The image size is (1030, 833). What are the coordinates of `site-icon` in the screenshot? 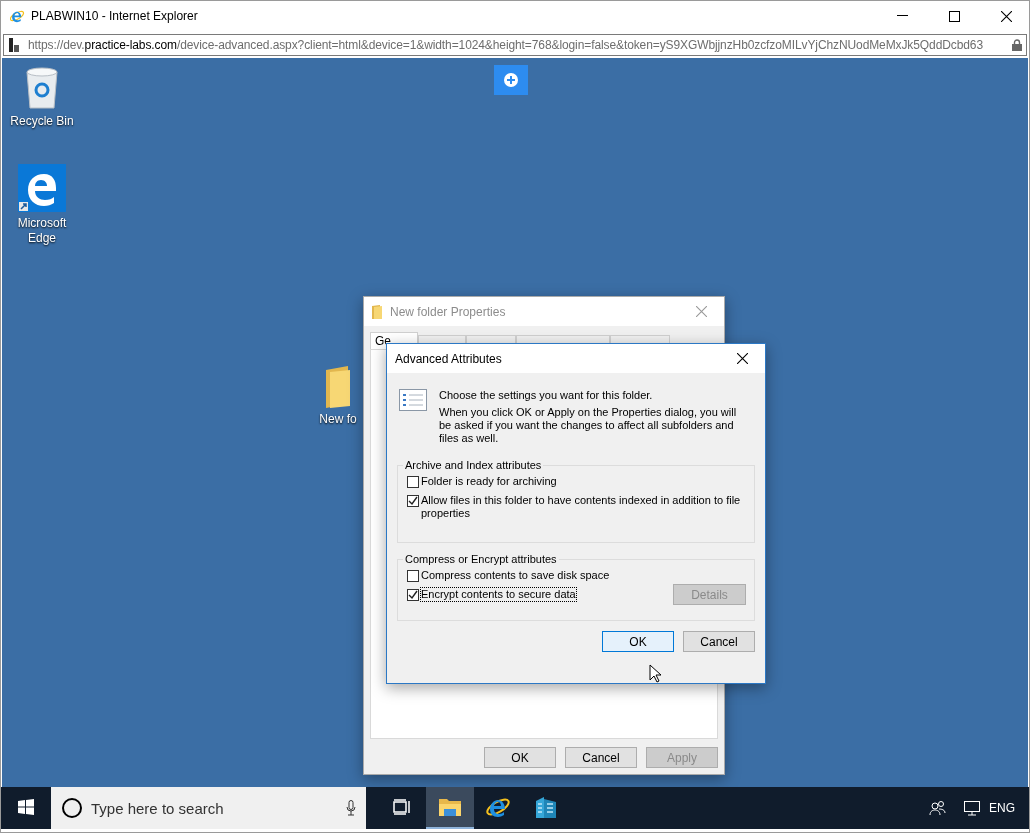 It's located at (15, 44).